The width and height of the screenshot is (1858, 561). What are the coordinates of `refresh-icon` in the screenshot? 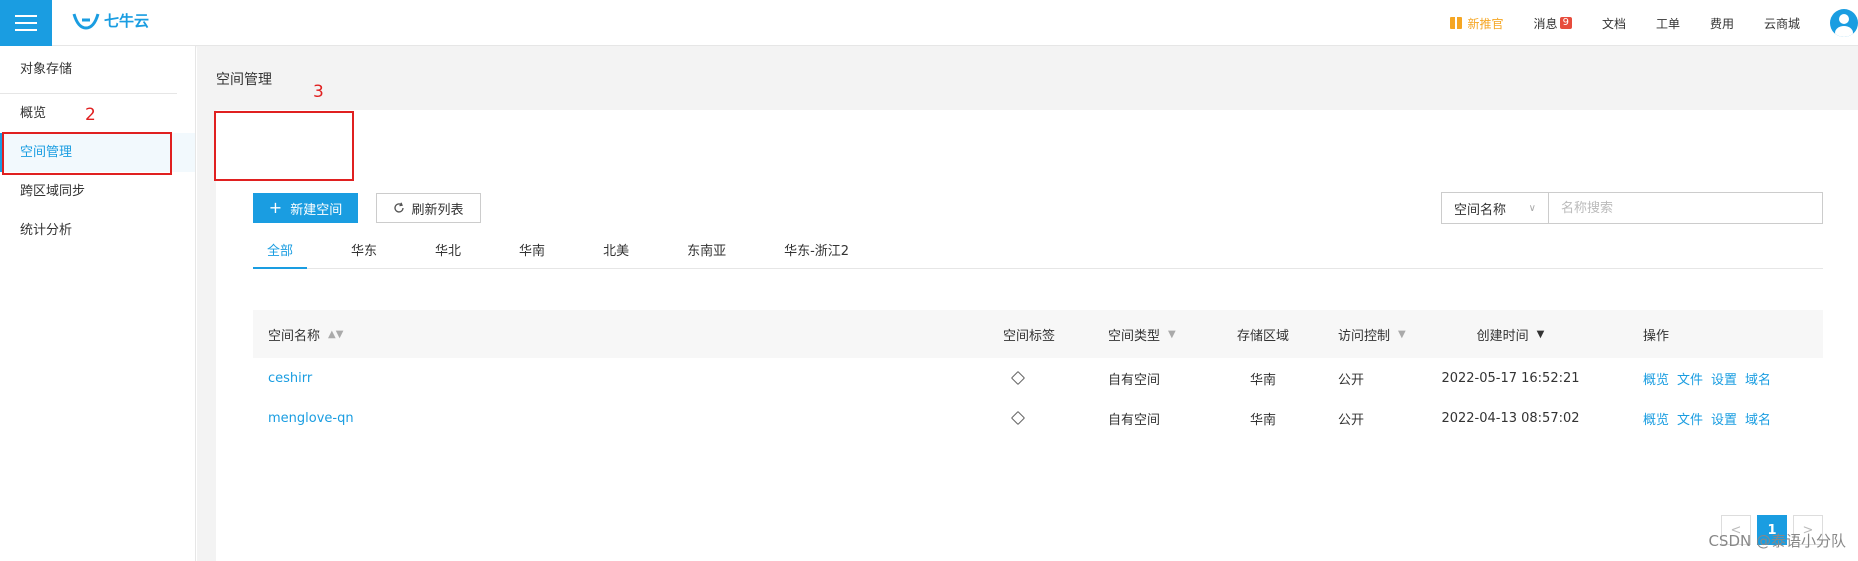 It's located at (399, 207).